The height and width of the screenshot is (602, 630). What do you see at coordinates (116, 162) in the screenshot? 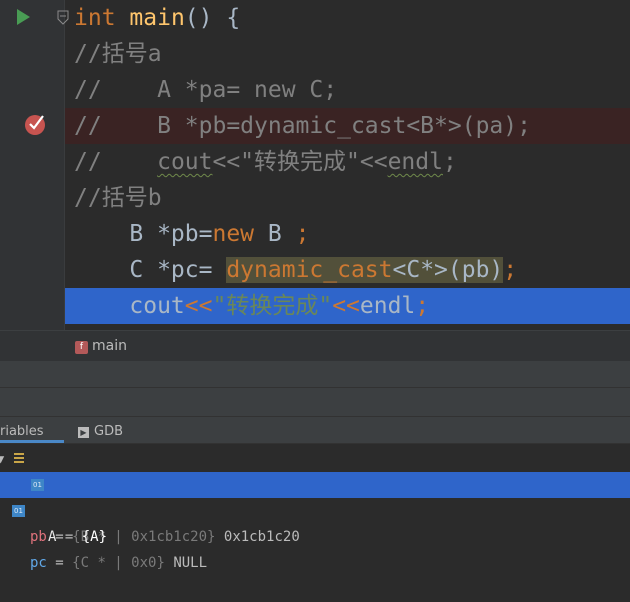
I see `code-token: //` at bounding box center [116, 162].